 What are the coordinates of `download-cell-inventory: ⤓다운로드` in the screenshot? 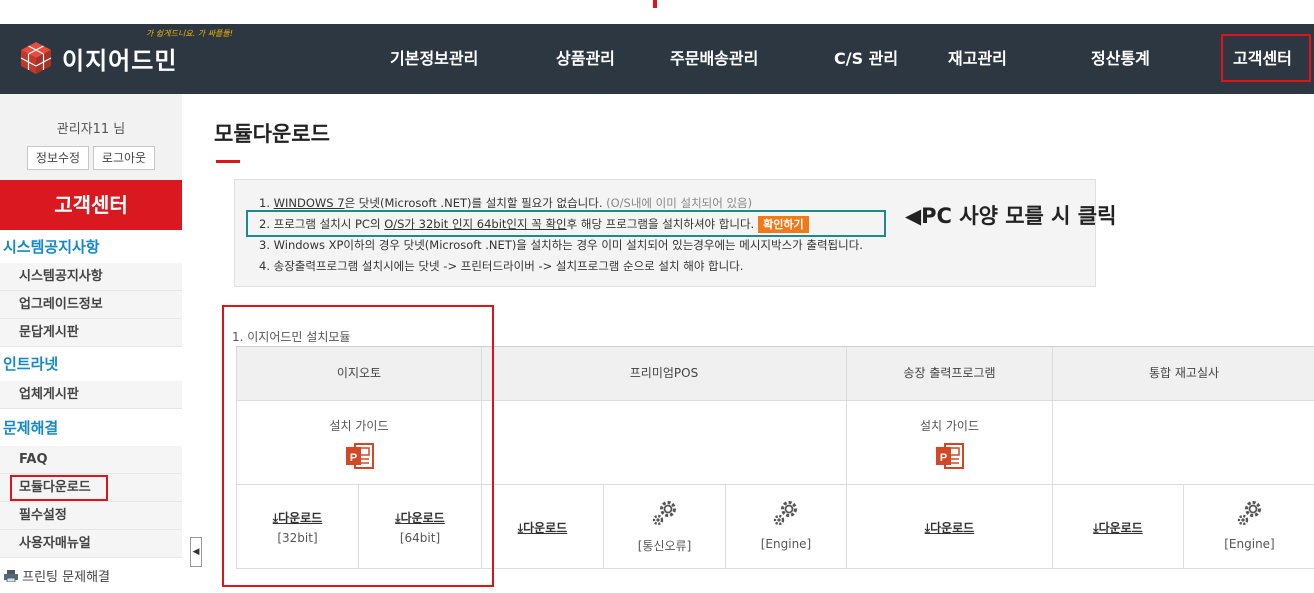 It's located at (1118, 527).